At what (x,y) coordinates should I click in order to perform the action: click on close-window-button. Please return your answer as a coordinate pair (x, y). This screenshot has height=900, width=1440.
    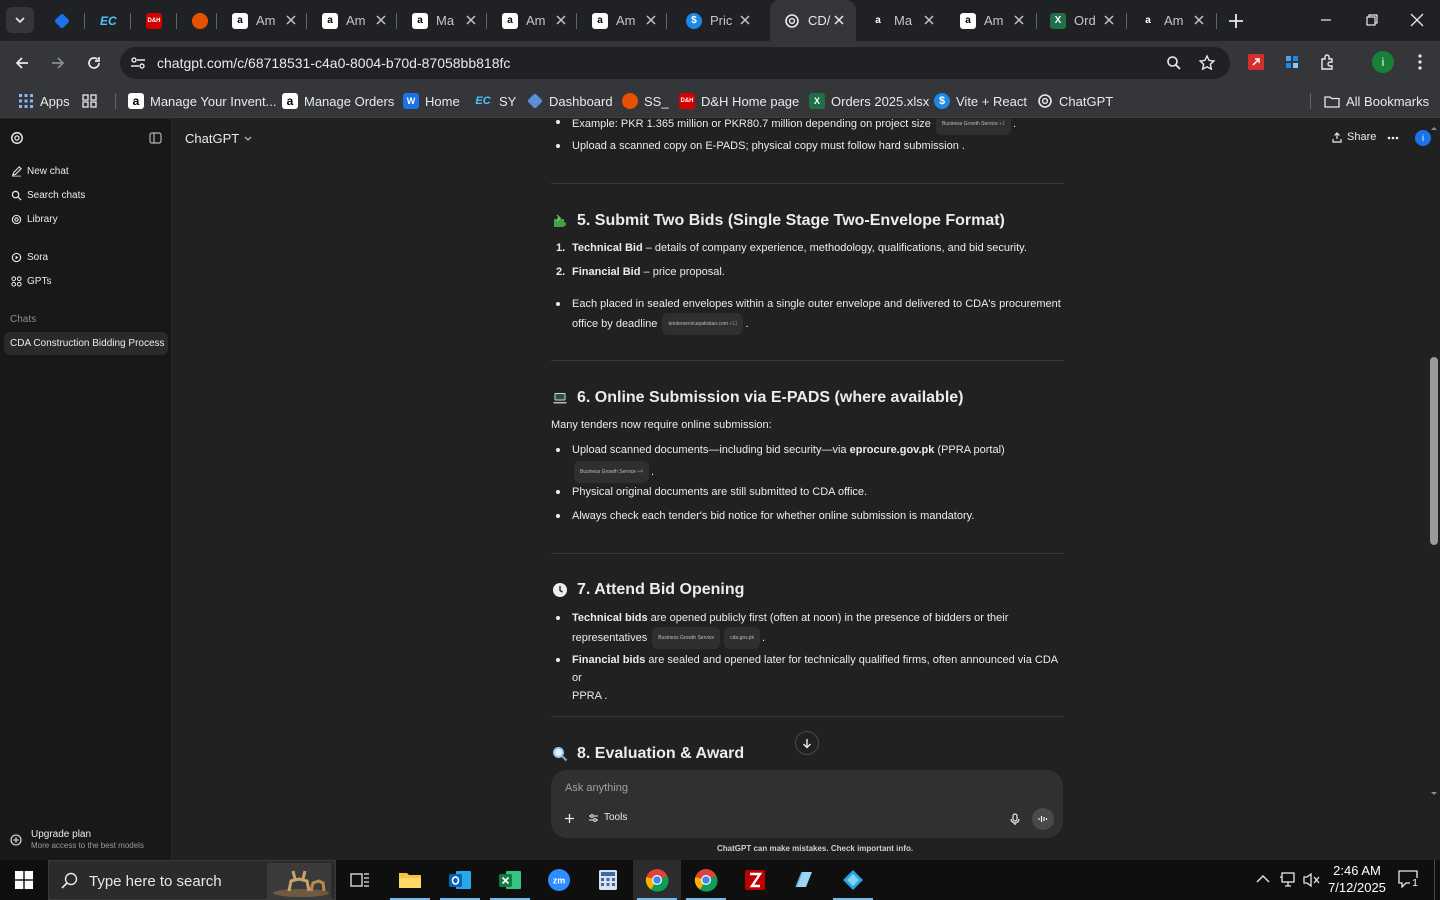
    Looking at the image, I should click on (1417, 20).